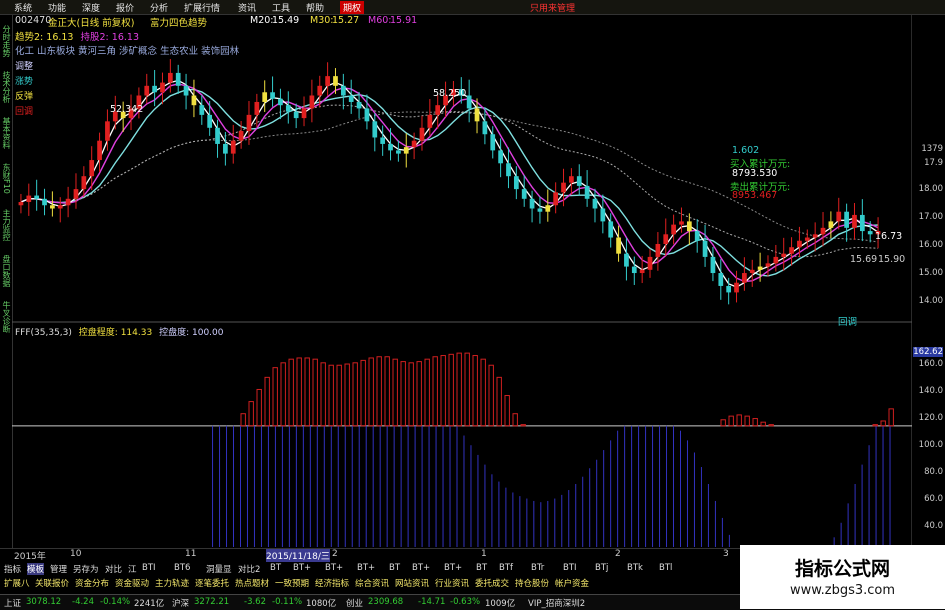  I want to click on indicator-tab-15: BT+, so click(421, 568).